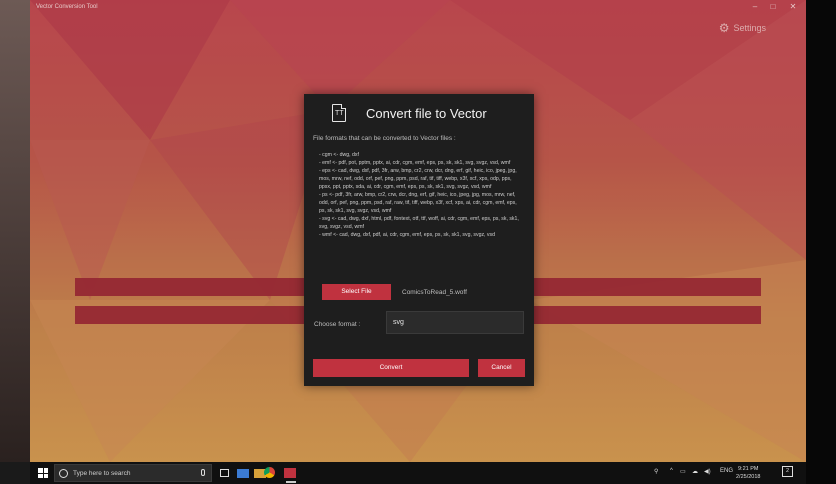 The height and width of the screenshot is (484, 836). What do you see at coordinates (15, 231) in the screenshot?
I see `left-frame` at bounding box center [15, 231].